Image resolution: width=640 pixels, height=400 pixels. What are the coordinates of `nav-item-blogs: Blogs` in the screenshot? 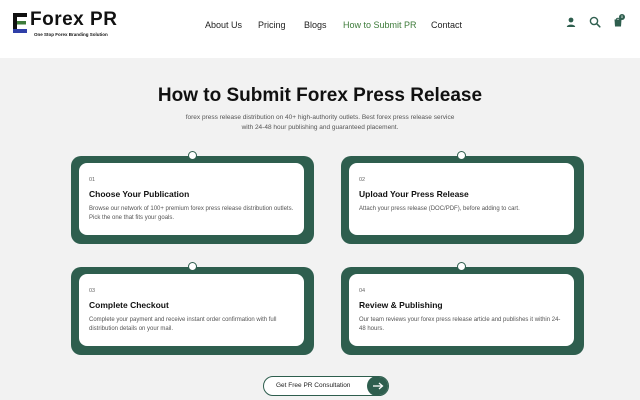 It's located at (315, 25).